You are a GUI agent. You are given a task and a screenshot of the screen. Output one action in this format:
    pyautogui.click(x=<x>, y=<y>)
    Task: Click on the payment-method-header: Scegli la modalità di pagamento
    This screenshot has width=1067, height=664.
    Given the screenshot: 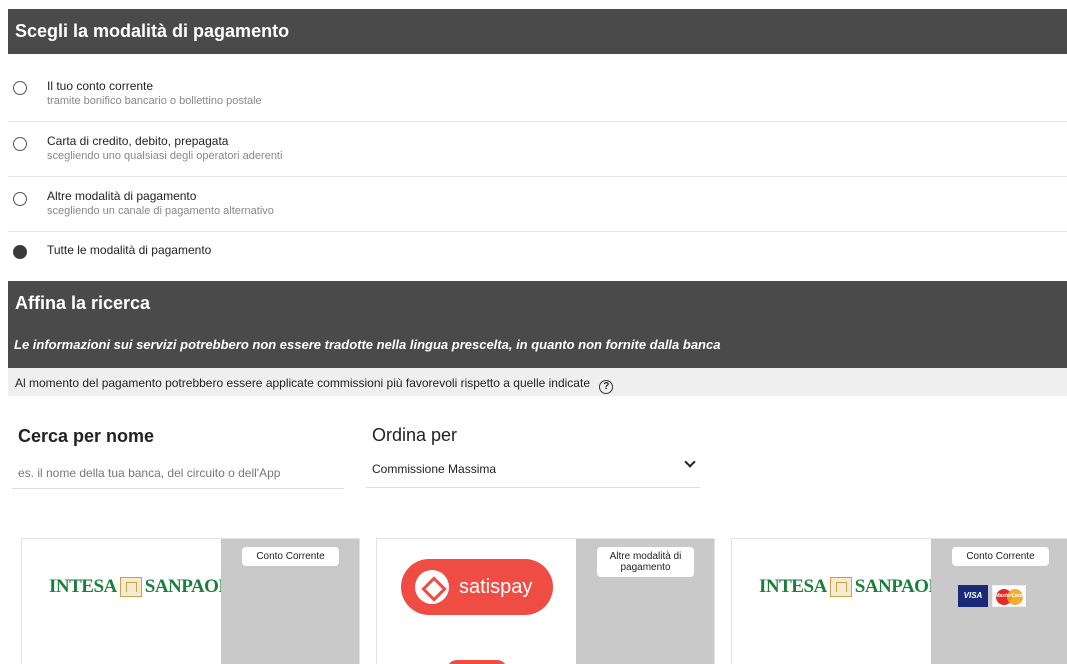 What is the action you would take?
    pyautogui.click(x=537, y=31)
    